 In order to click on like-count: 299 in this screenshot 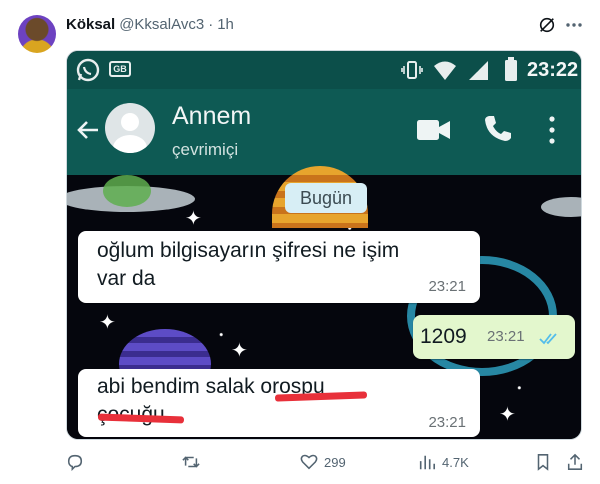, I will do `click(335, 462)`.